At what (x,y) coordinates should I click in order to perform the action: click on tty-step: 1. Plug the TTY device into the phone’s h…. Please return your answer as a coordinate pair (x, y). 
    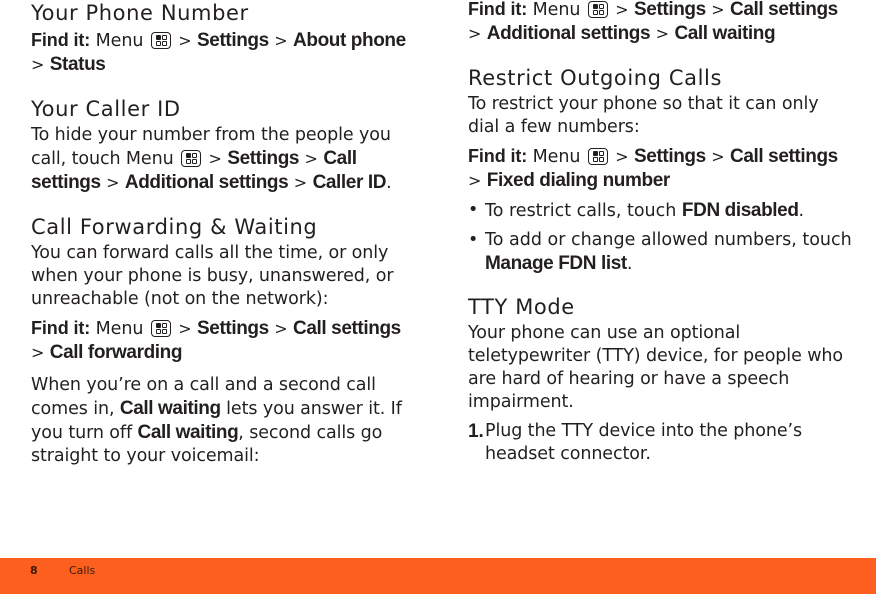
    Looking at the image, I should click on (635, 442).